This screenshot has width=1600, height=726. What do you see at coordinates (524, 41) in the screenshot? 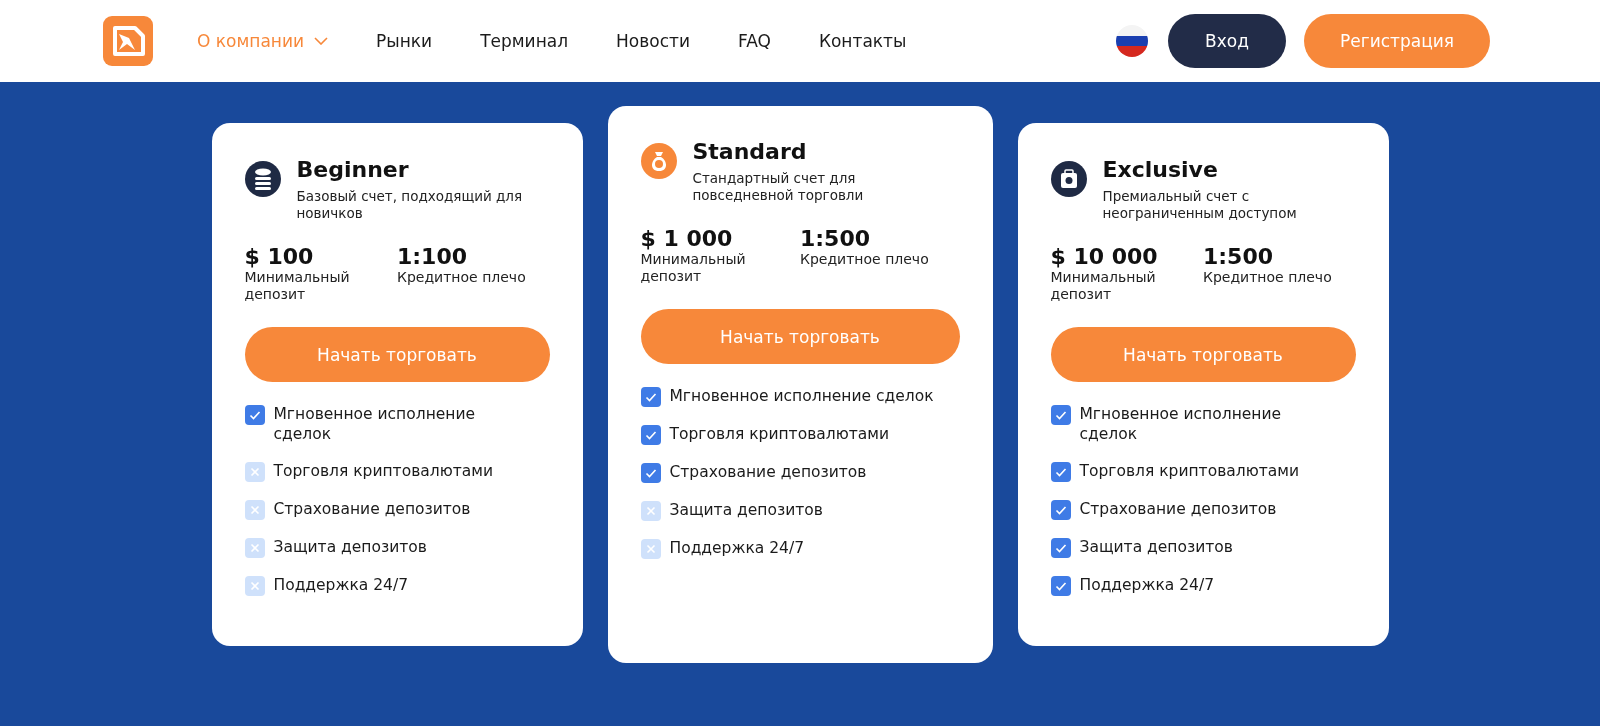
I see `nav-link: Терминал` at bounding box center [524, 41].